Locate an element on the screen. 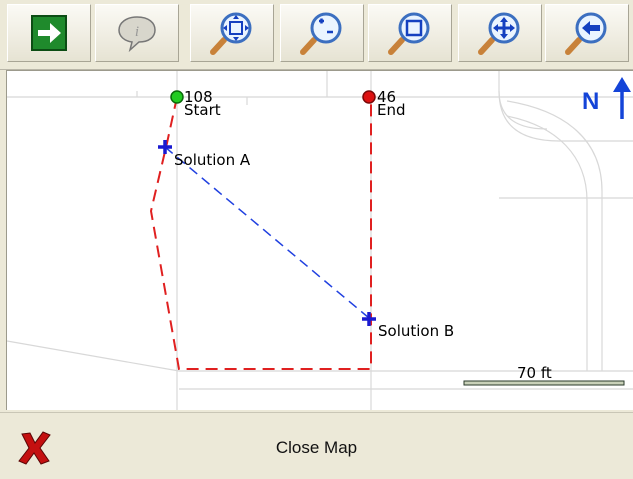  toolbar: i is located at coordinates (316, 35).